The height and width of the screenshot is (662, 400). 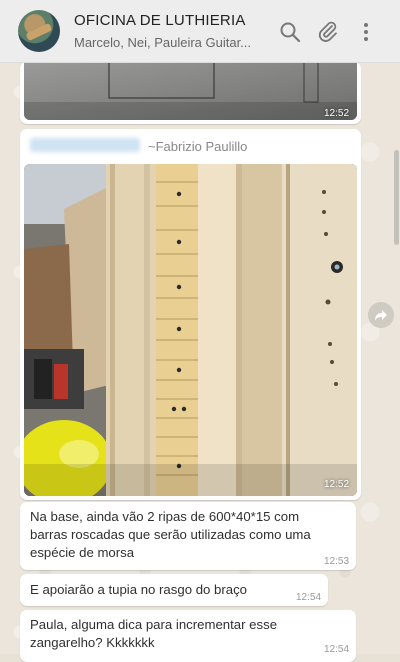 I want to click on message-line: espécie de morsa, so click(x=82, y=552).